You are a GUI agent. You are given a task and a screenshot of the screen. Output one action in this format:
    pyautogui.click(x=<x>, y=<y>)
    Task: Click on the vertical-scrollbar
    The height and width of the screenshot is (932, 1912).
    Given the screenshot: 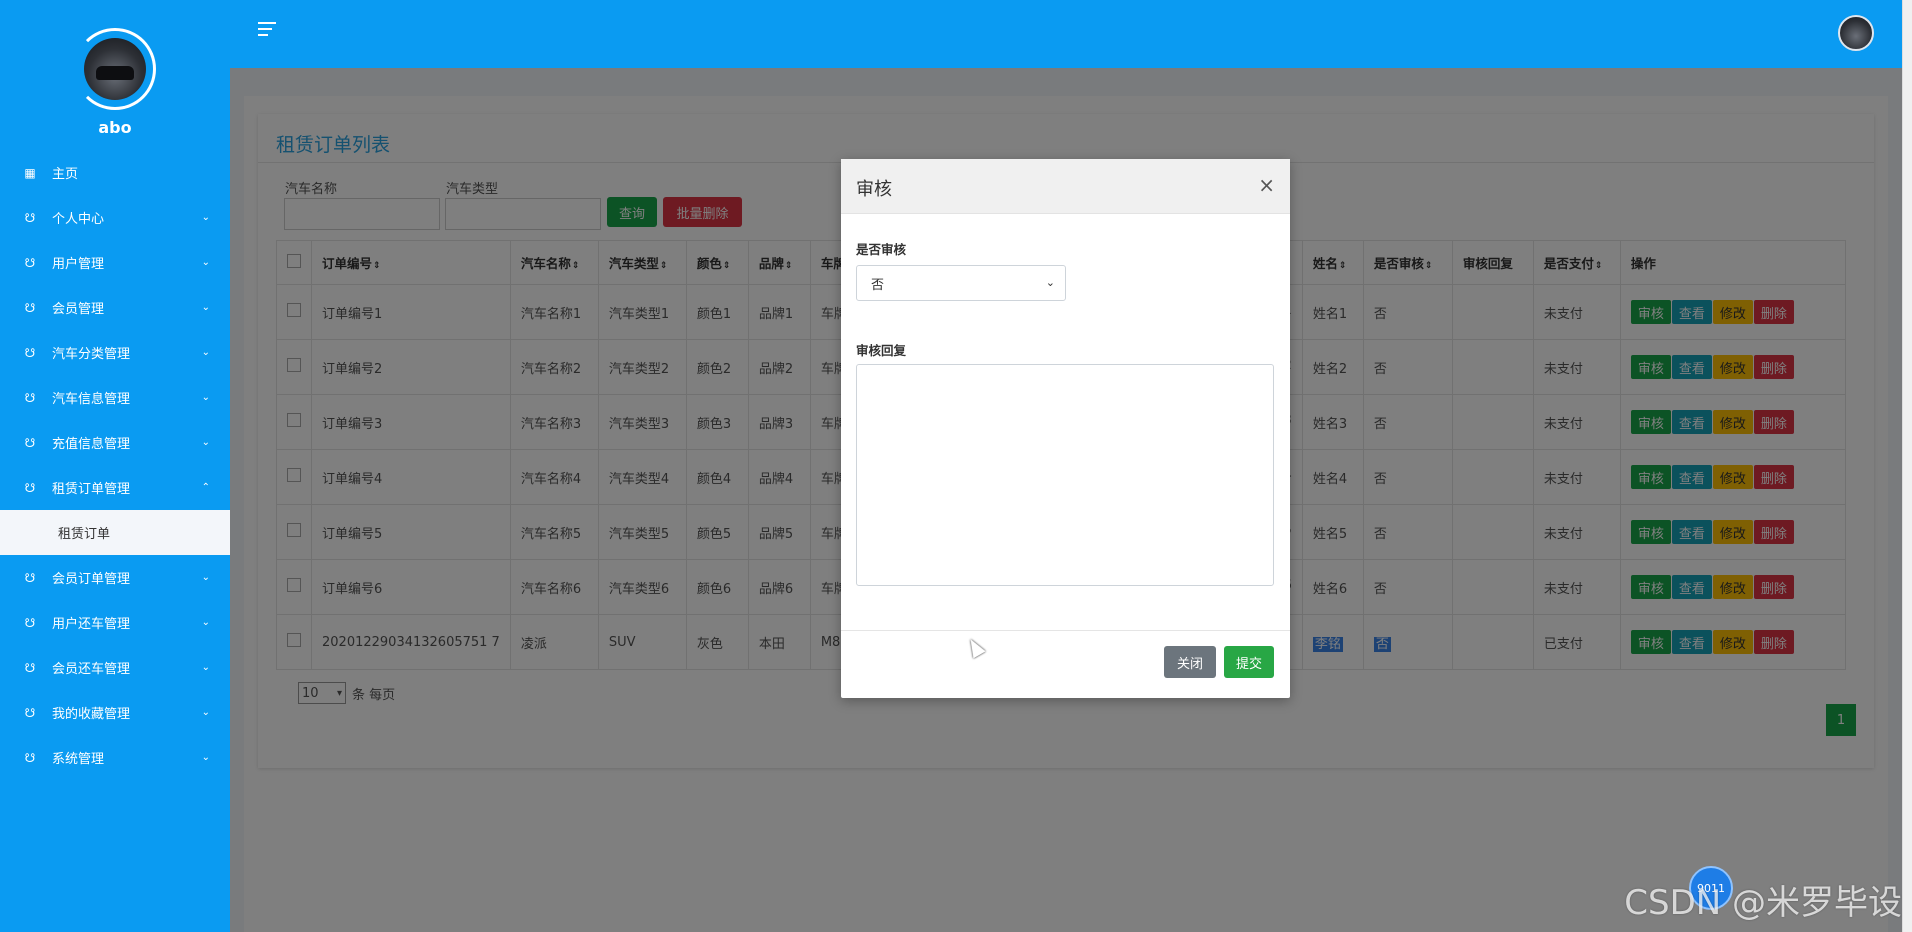 What is the action you would take?
    pyautogui.click(x=1907, y=466)
    